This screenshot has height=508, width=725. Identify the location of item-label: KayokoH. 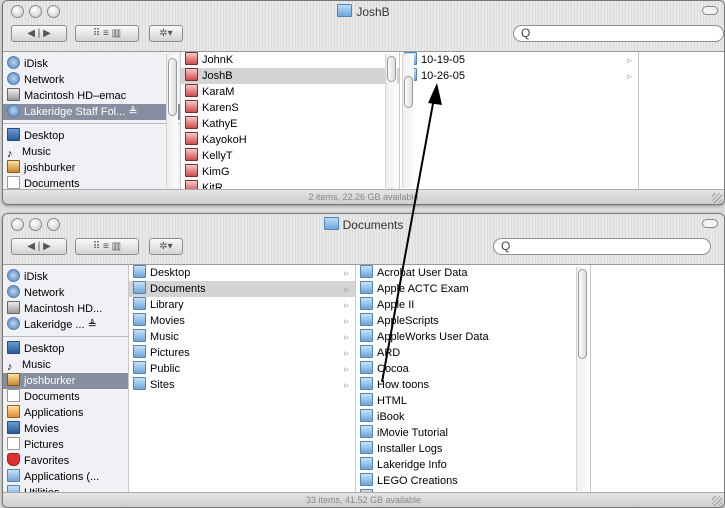
(224, 140).